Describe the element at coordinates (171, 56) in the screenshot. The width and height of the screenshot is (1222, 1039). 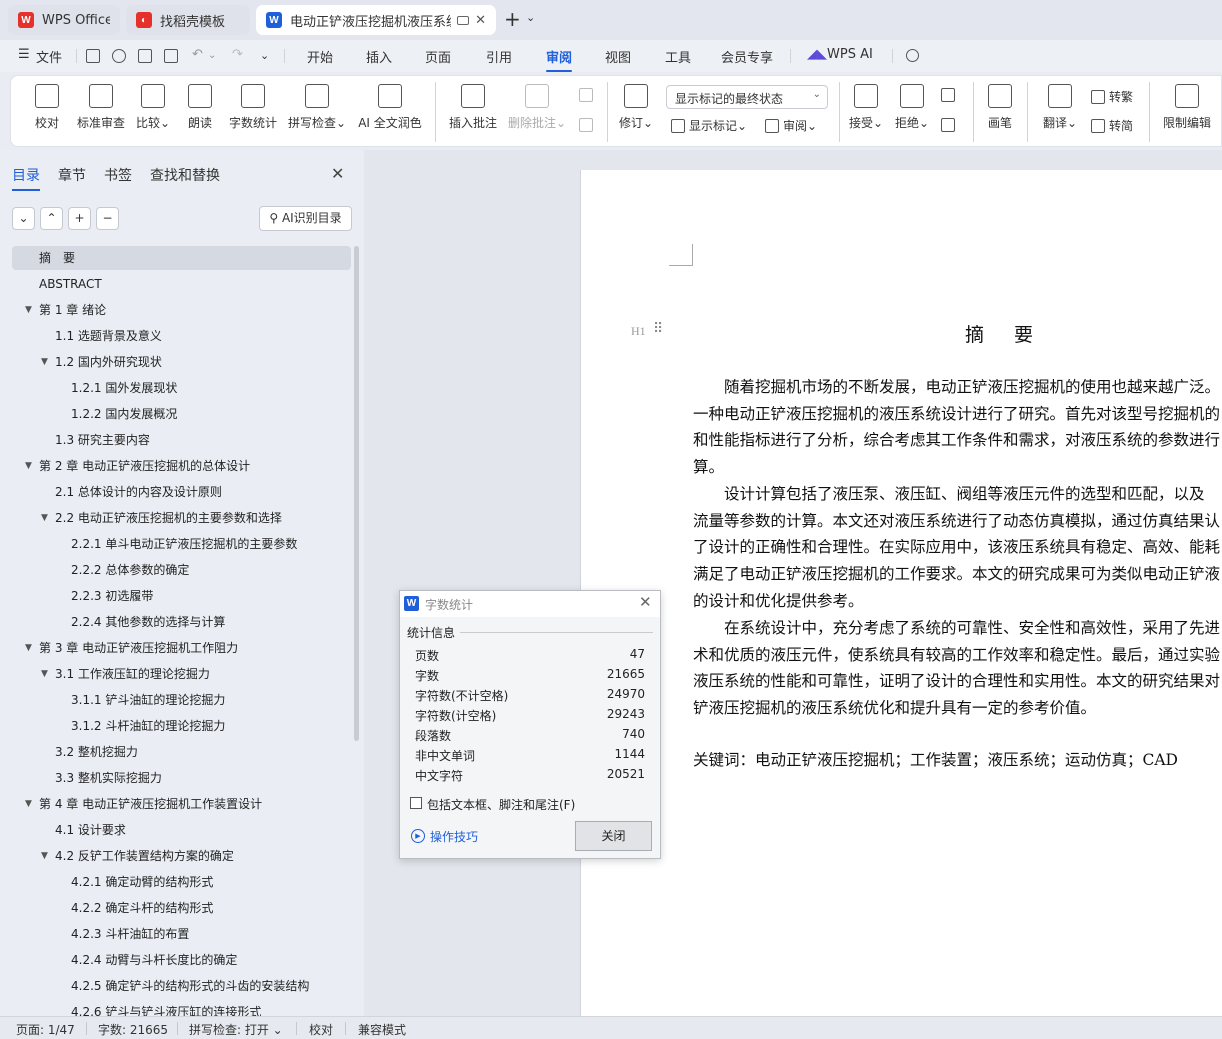
I see `print-preview-icon` at that location.